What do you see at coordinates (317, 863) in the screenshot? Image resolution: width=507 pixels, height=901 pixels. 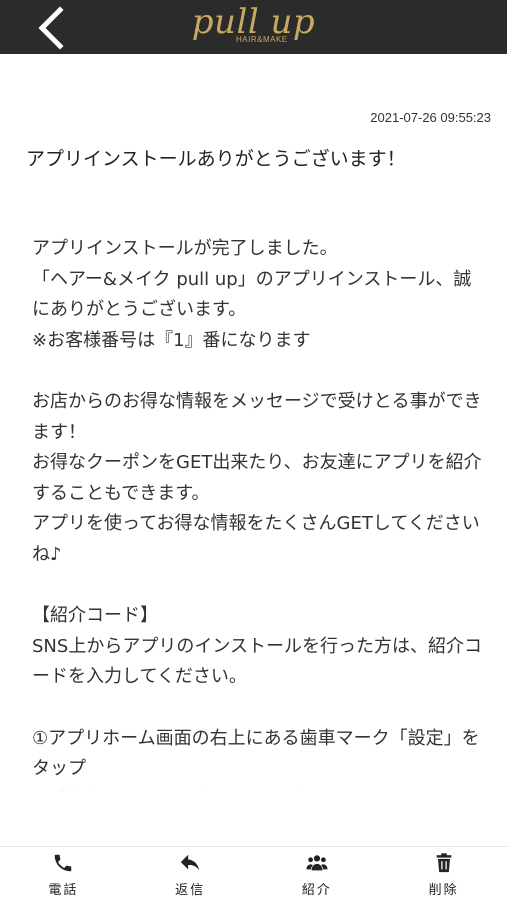 I see `users-icon` at bounding box center [317, 863].